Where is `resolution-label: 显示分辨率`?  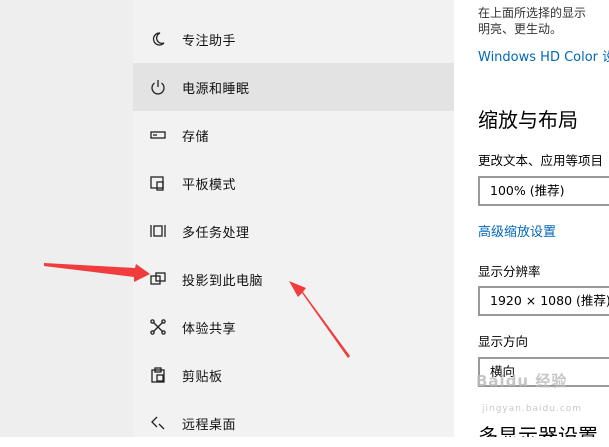
resolution-label: 显示分辨率 is located at coordinates (509, 271).